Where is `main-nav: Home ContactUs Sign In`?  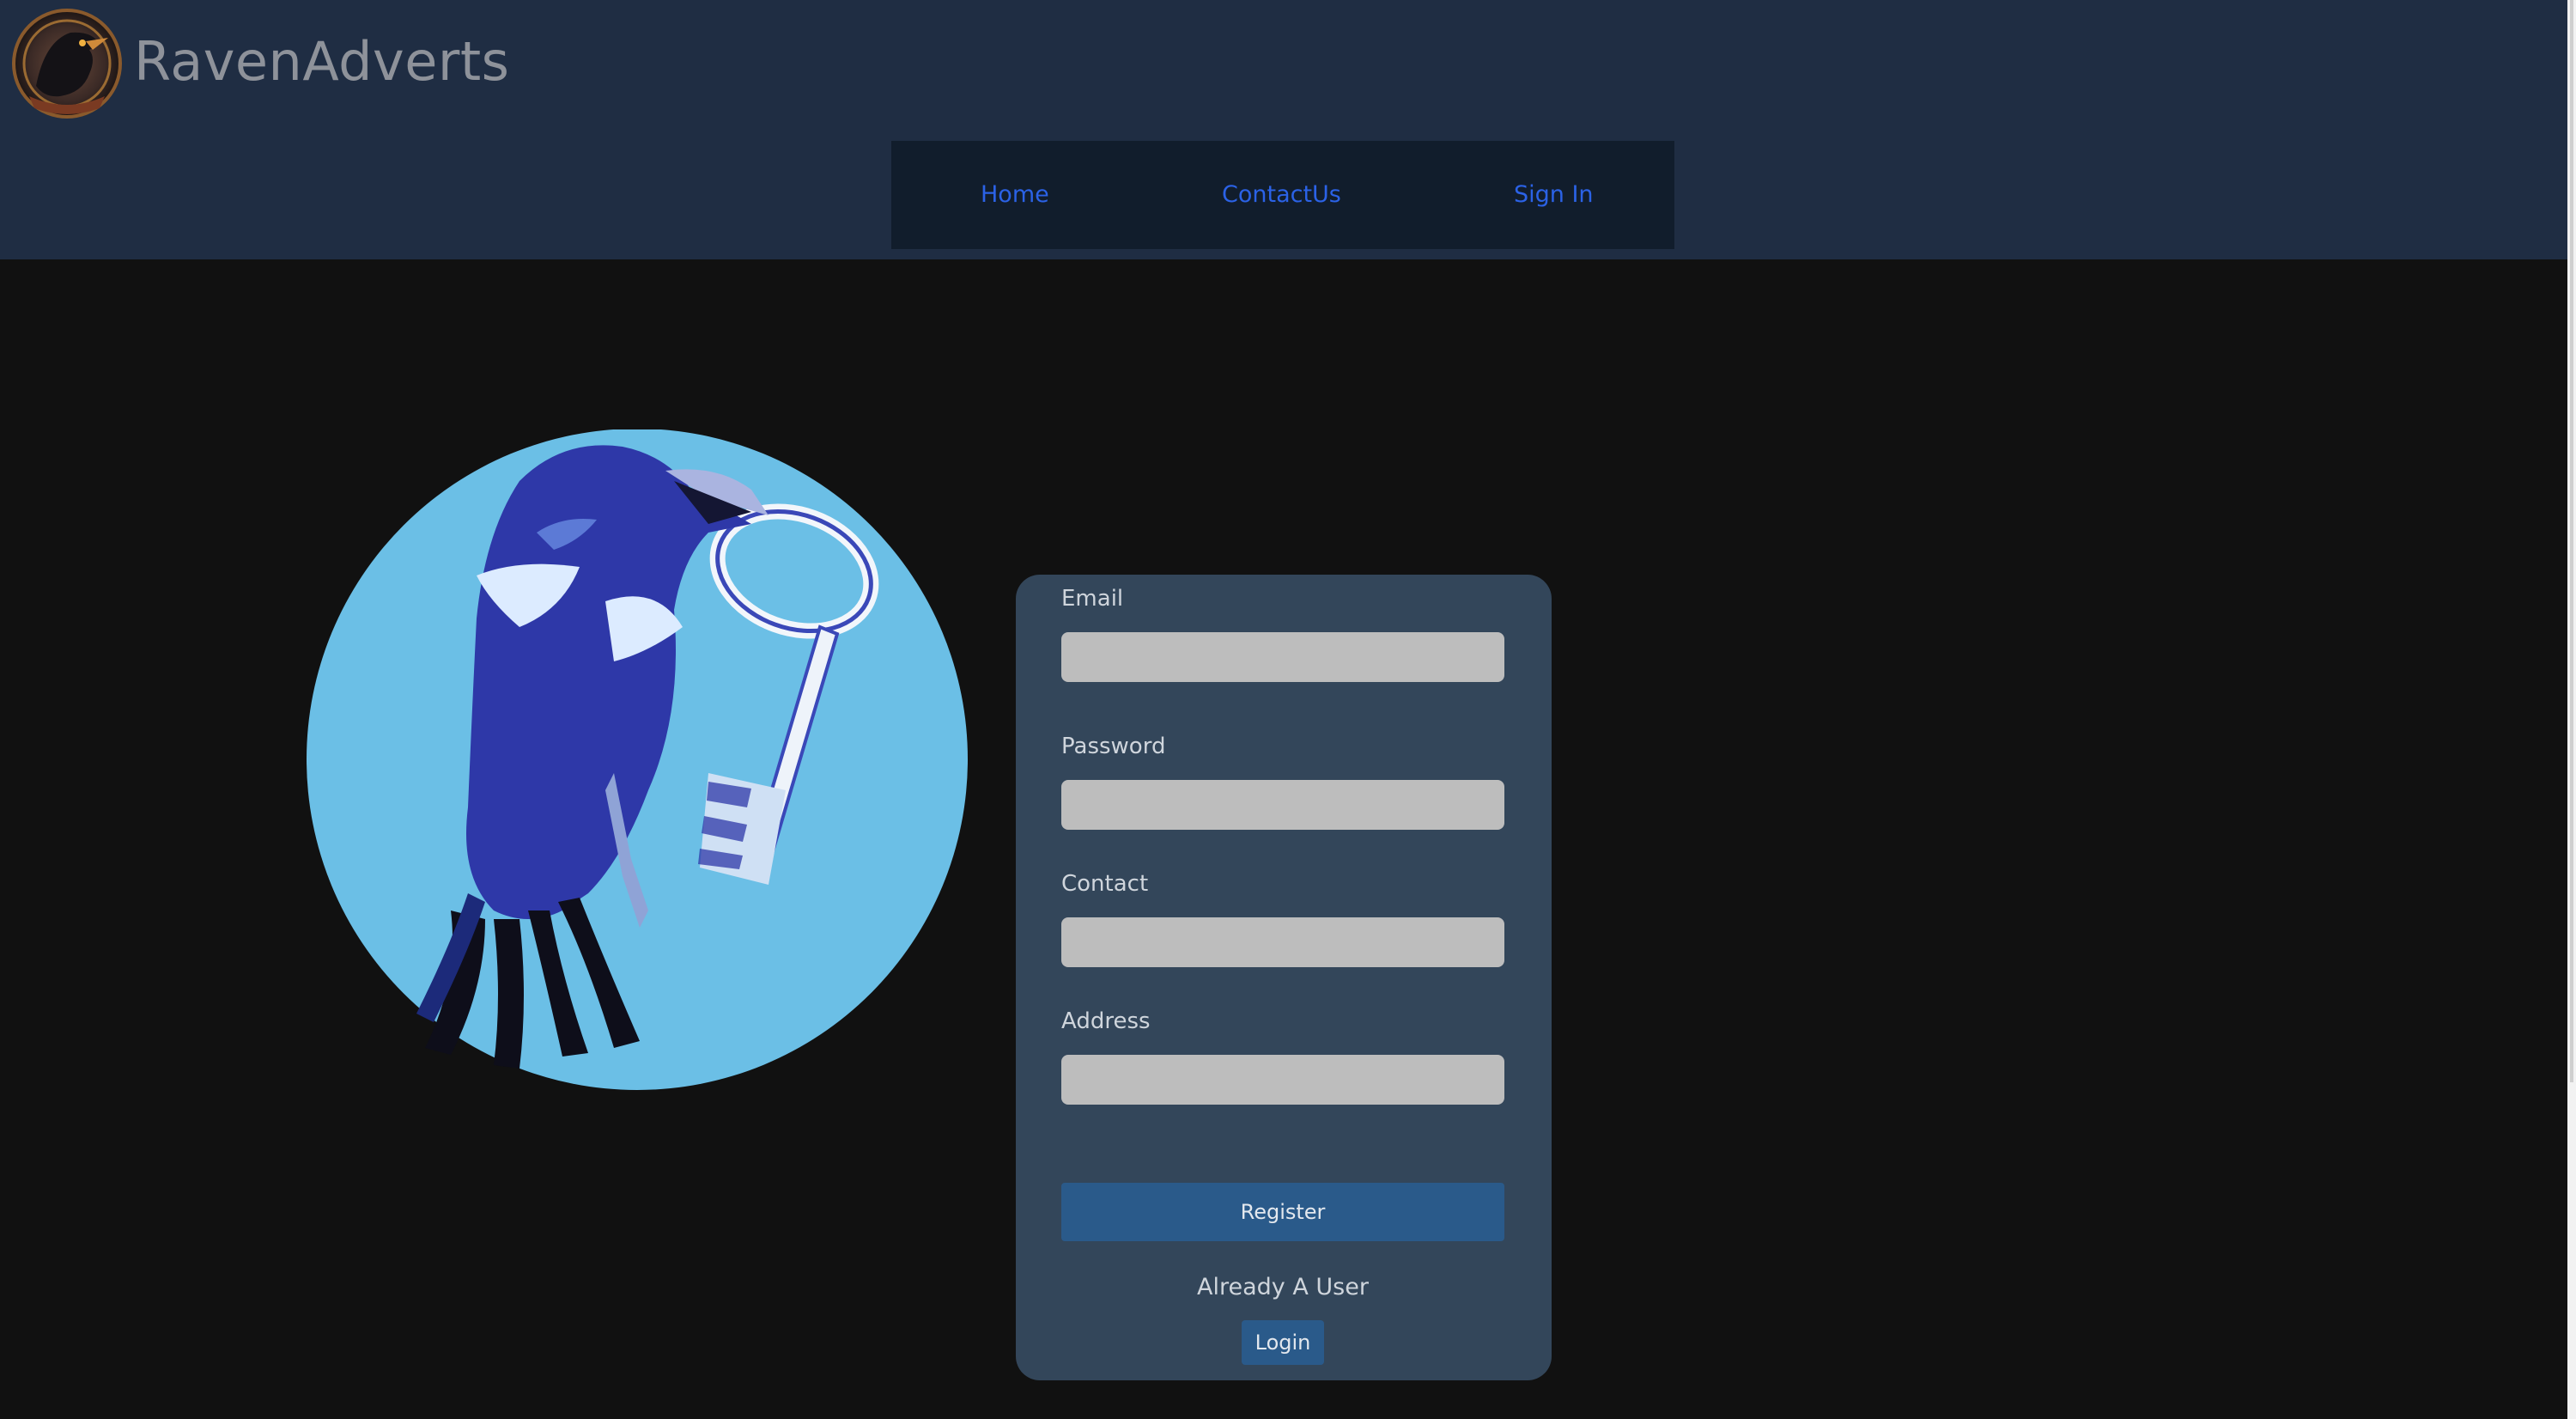 main-nav: Home ContactUs Sign In is located at coordinates (1283, 195).